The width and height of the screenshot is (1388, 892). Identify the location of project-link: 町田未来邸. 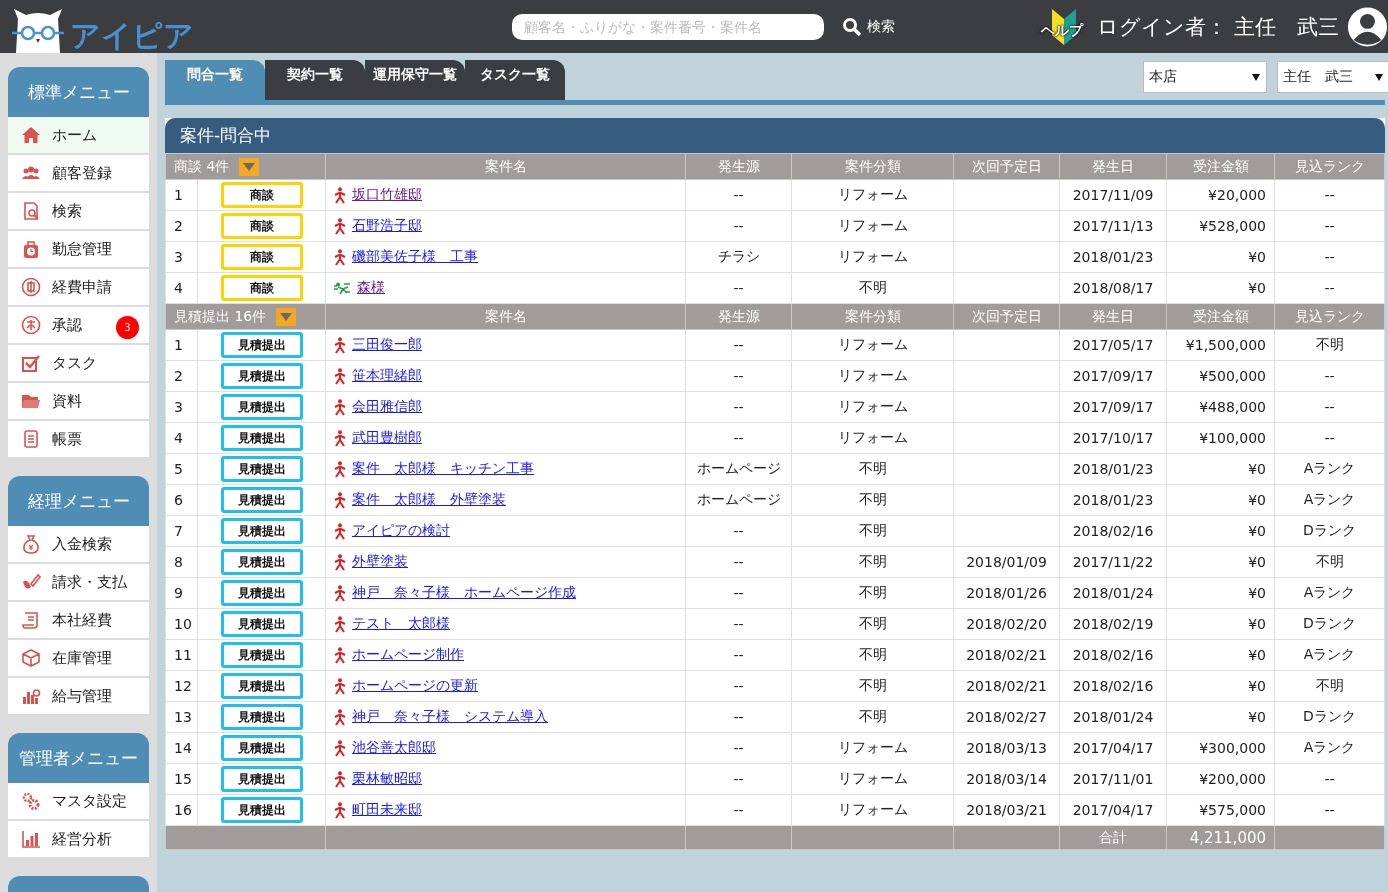
(387, 810).